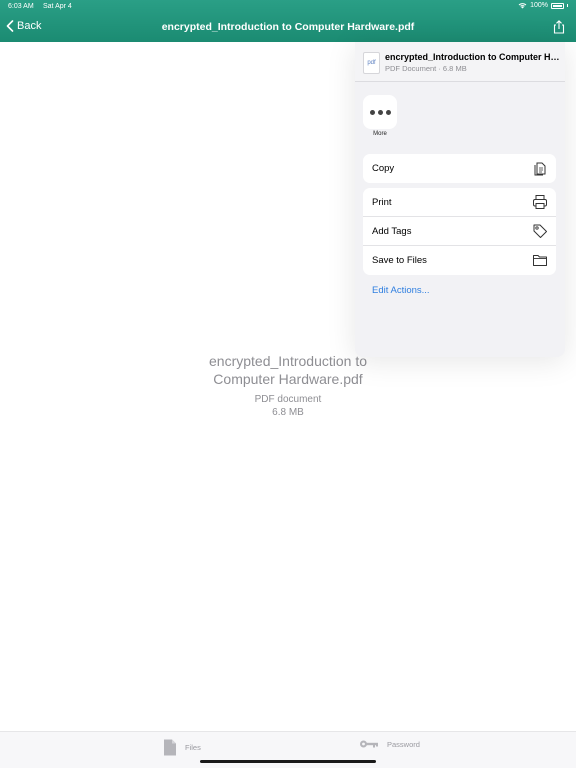 The height and width of the screenshot is (768, 576). I want to click on share-file-subtitle: PDF Document · 6.8 MB, so click(426, 68).